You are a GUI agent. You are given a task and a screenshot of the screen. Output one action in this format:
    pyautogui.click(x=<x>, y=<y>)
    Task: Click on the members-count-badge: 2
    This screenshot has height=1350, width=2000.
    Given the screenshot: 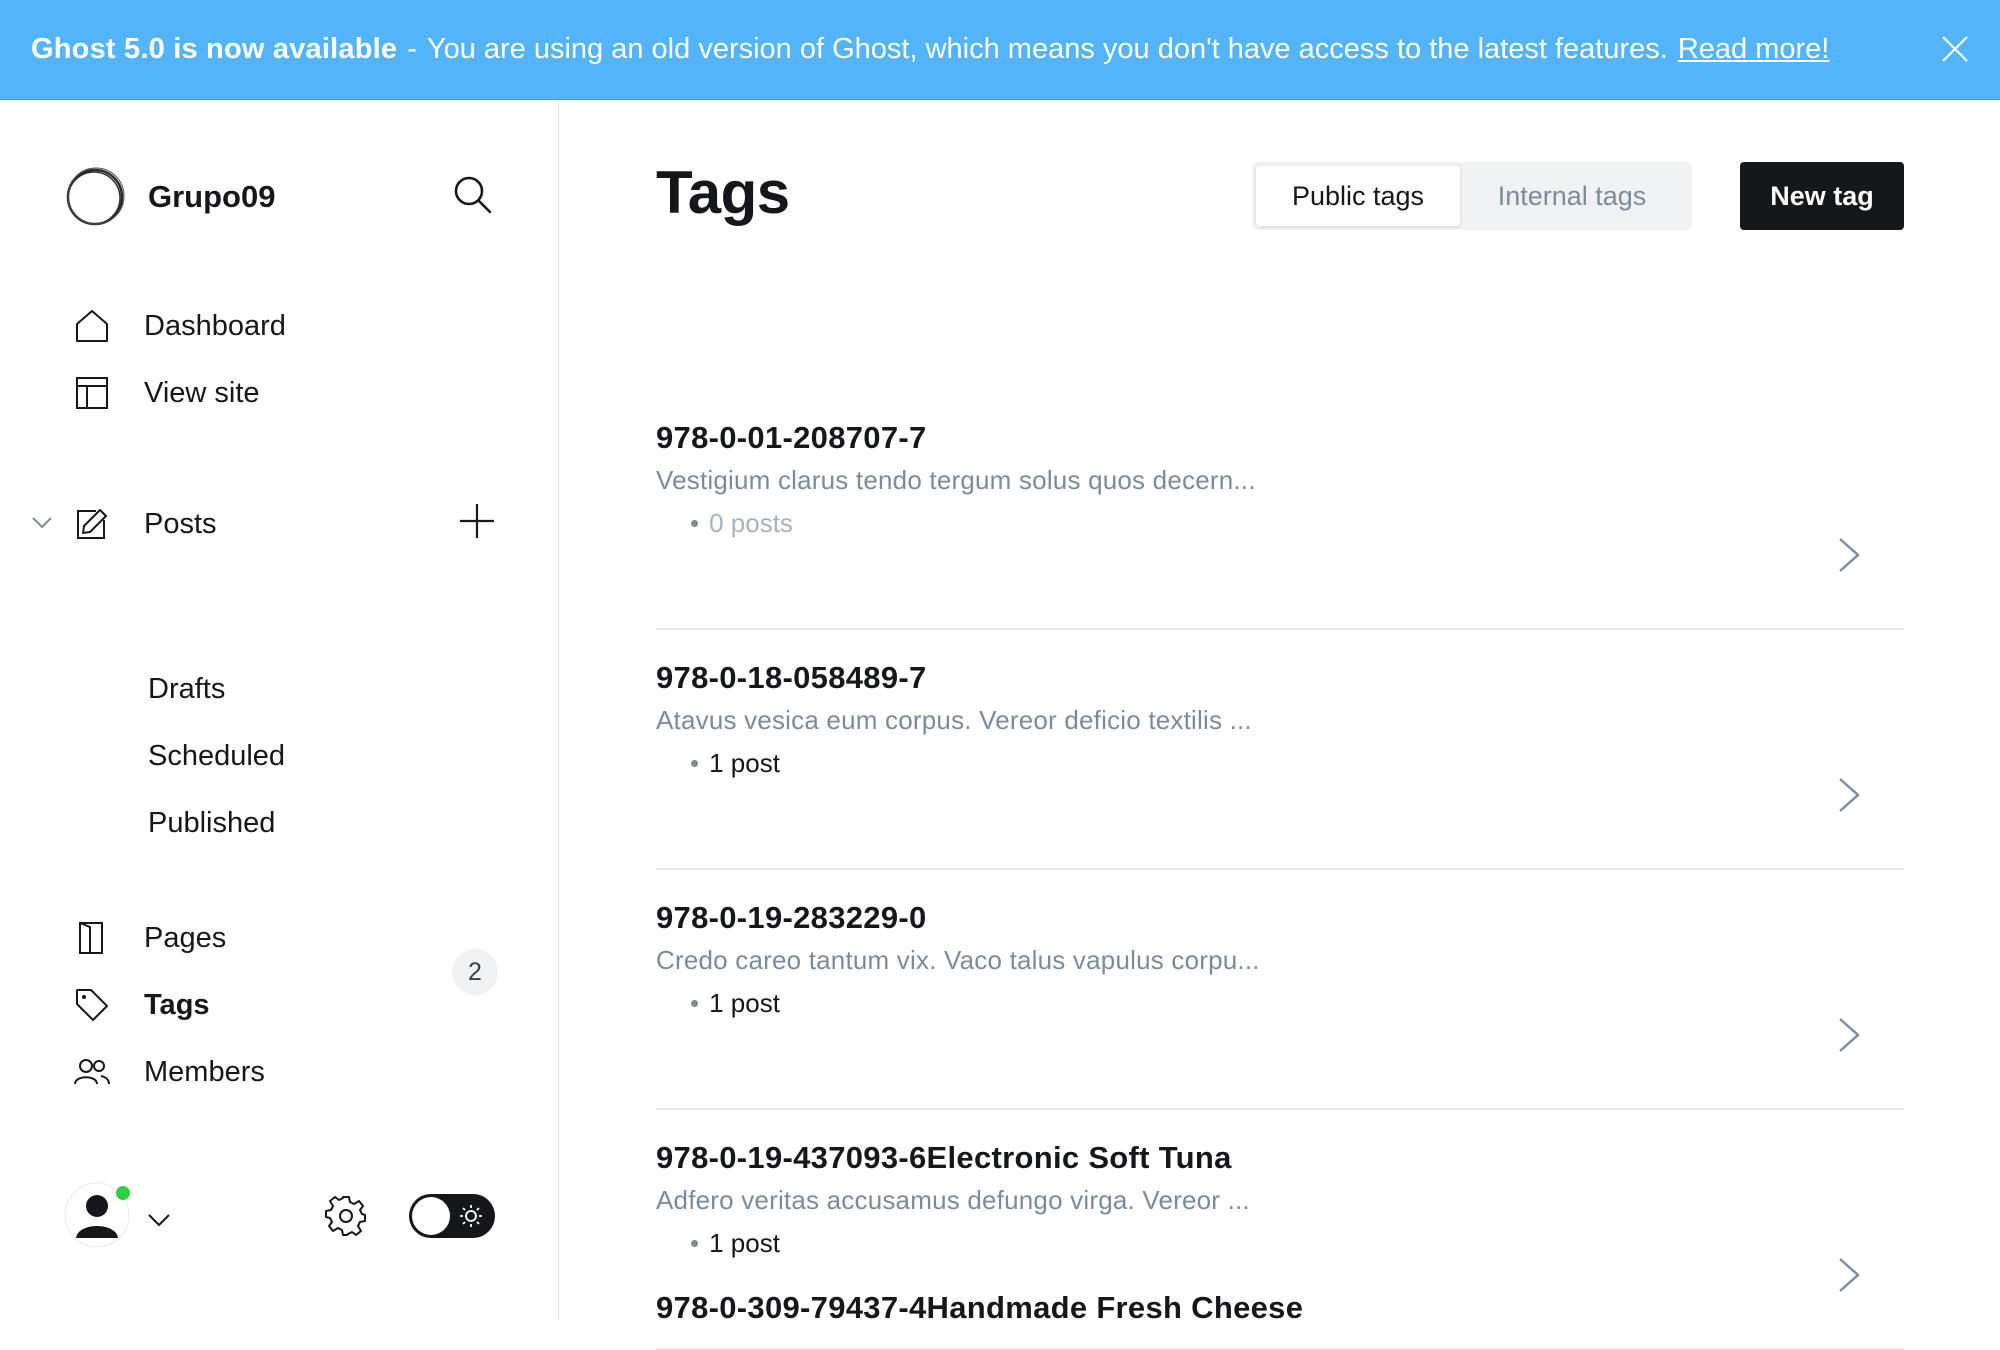 What is the action you would take?
    pyautogui.click(x=475, y=972)
    